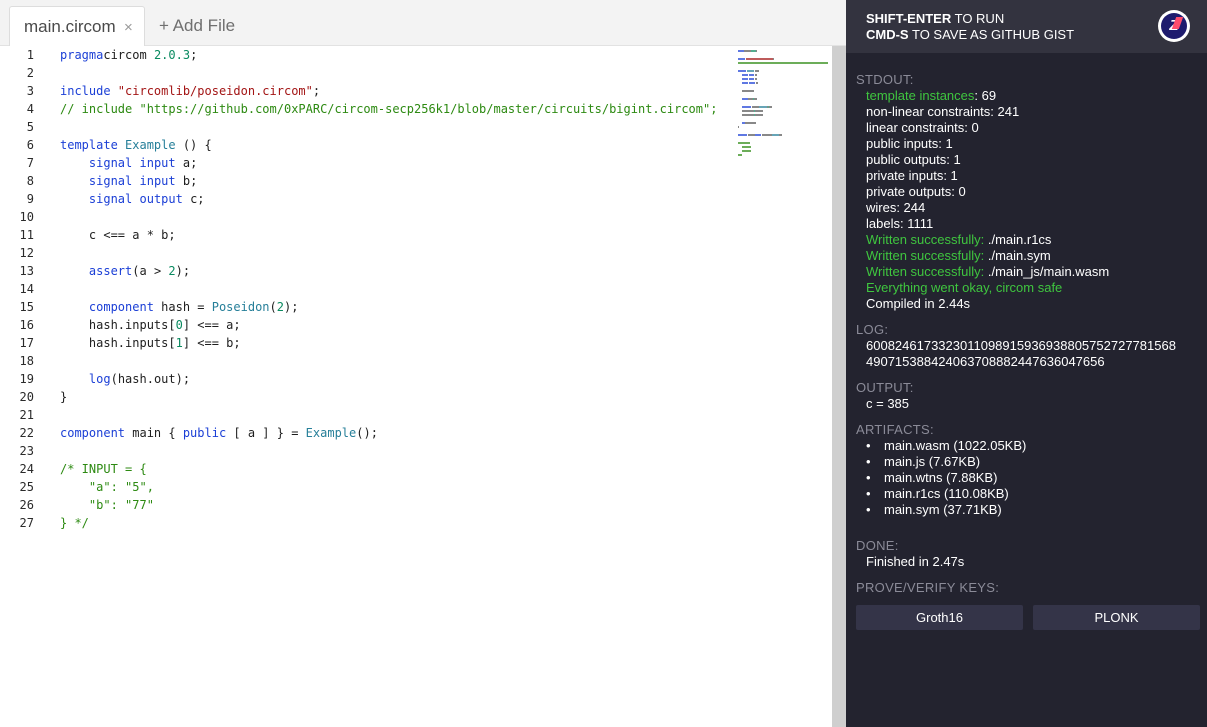 The width and height of the screenshot is (1207, 727). What do you see at coordinates (266, 433) in the screenshot?
I see `code-token: [ a ] } =` at bounding box center [266, 433].